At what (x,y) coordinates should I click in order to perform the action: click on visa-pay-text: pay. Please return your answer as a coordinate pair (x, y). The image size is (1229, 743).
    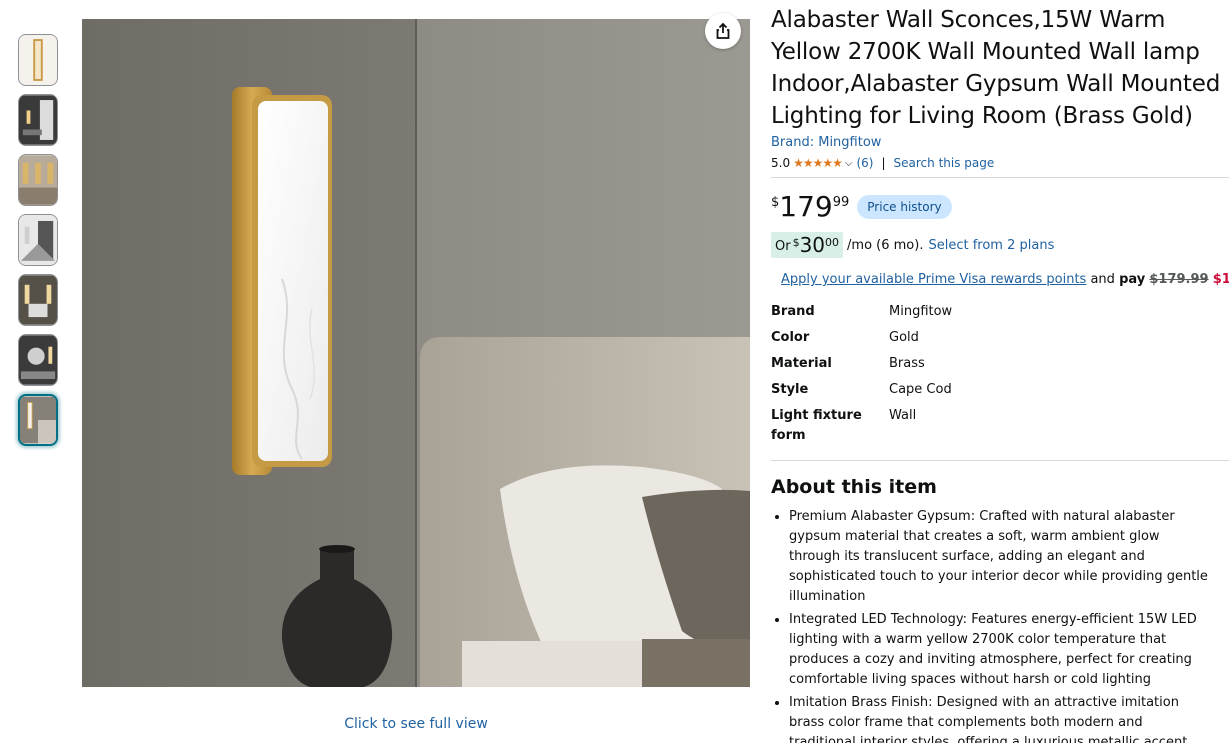
    Looking at the image, I should click on (1132, 279).